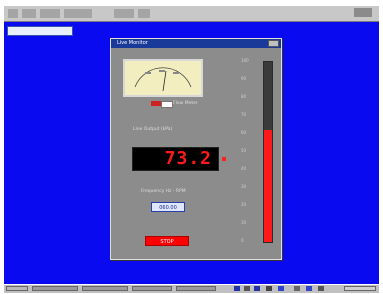 The height and width of the screenshot is (294, 383). Describe the element at coordinates (153, 129) in the screenshot. I see `display-label: Line Output (kPa)` at that location.